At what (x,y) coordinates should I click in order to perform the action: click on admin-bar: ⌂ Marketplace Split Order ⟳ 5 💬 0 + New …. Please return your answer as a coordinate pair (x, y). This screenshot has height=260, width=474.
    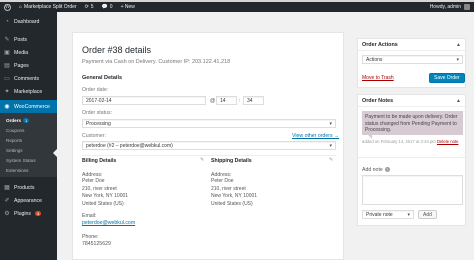
    Looking at the image, I should click on (237, 7).